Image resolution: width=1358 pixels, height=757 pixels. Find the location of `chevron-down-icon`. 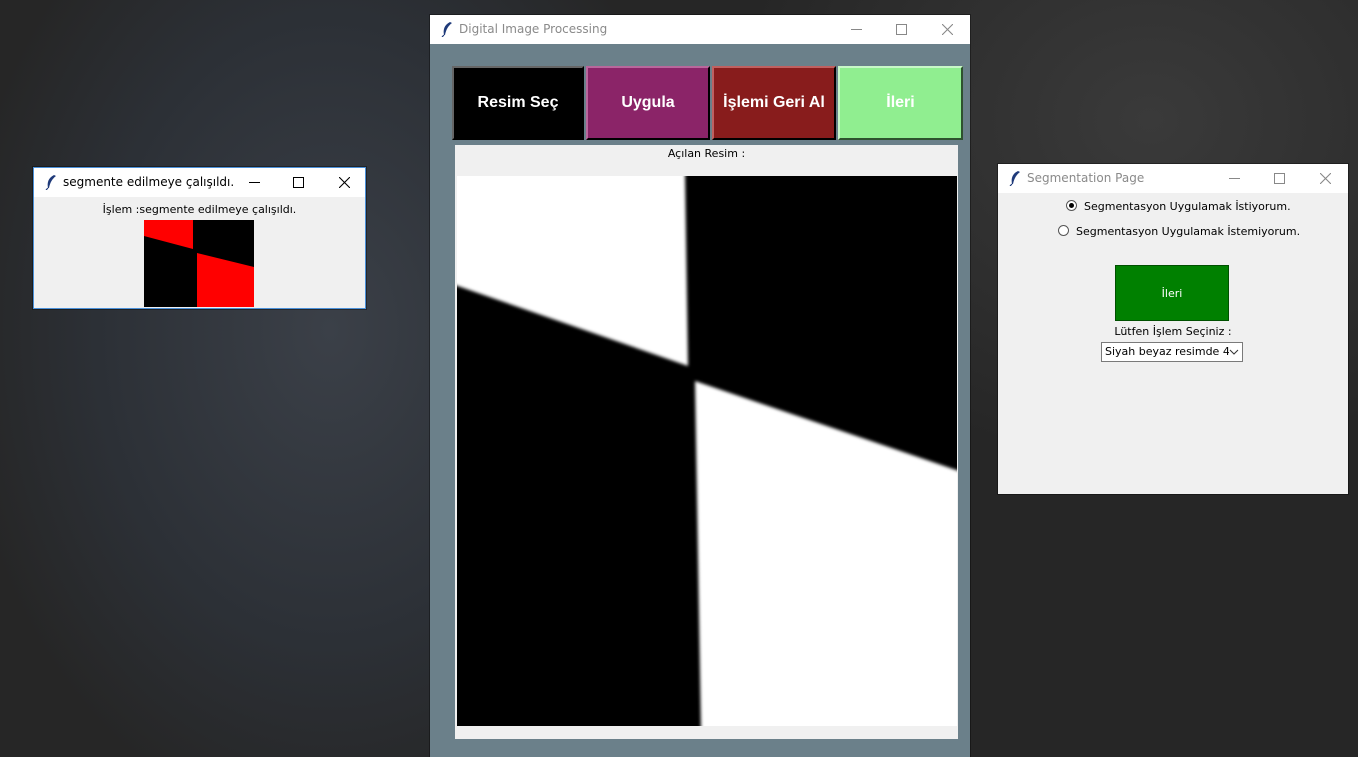

chevron-down-icon is located at coordinates (1234, 352).